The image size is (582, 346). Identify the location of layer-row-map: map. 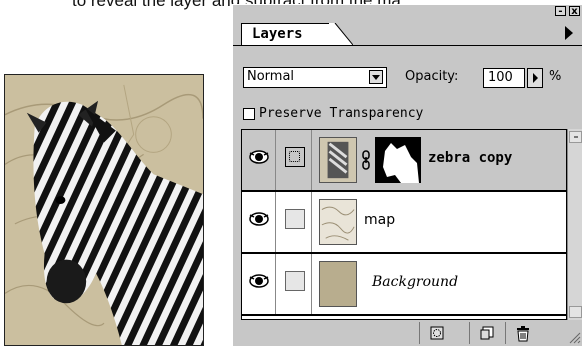
(404, 223).